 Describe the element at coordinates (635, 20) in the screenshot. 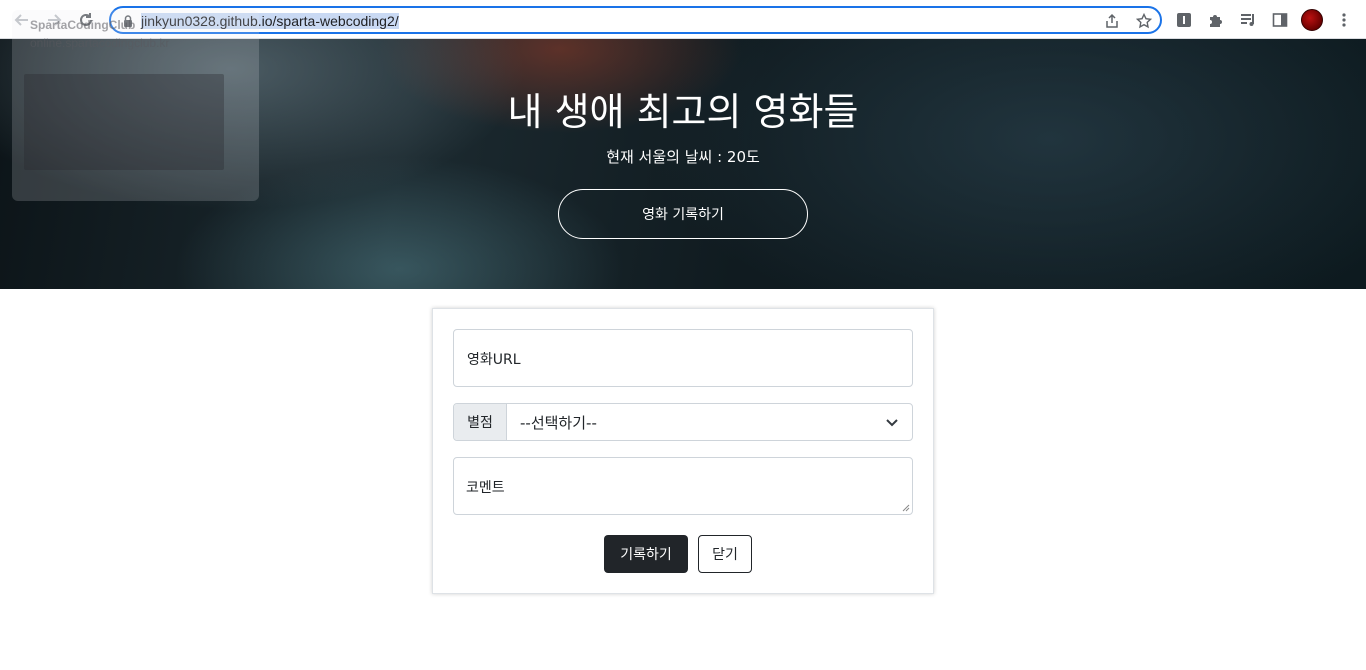

I see `address-bar: jinkyun0328.github.io/sparta-webcoding2/` at that location.